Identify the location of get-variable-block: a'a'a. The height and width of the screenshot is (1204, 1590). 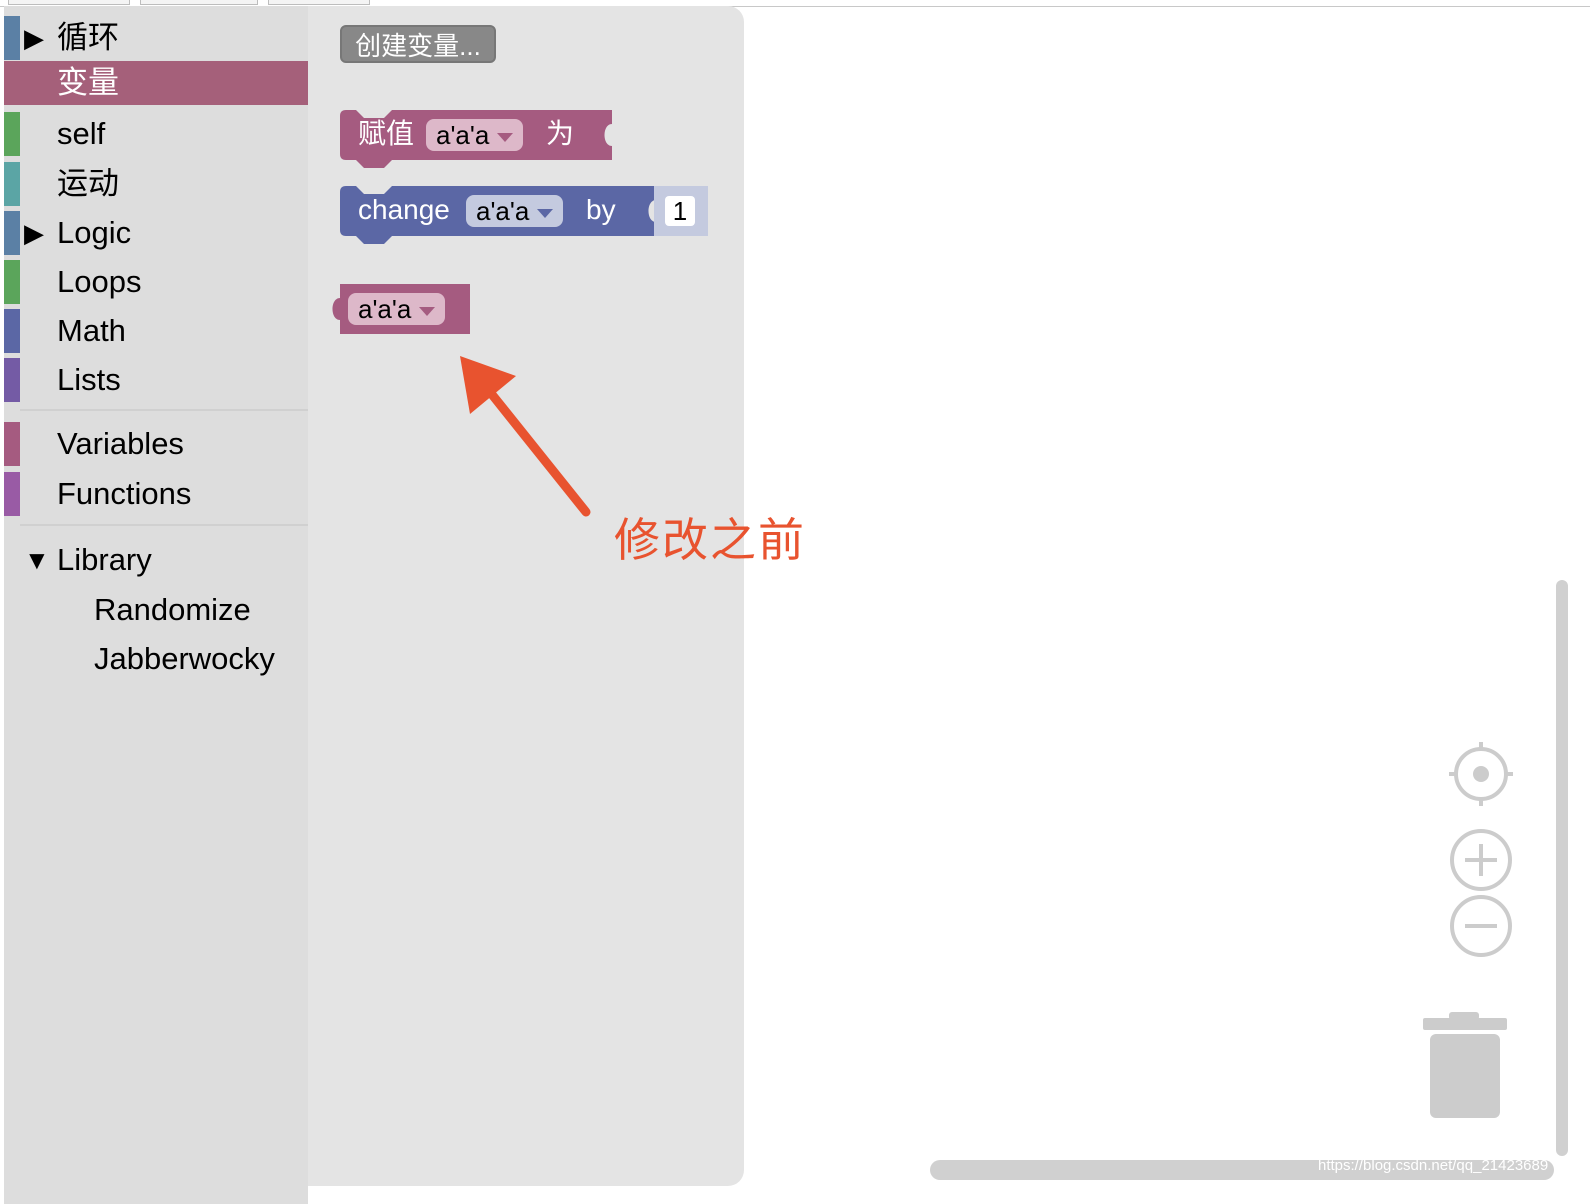
(398, 309).